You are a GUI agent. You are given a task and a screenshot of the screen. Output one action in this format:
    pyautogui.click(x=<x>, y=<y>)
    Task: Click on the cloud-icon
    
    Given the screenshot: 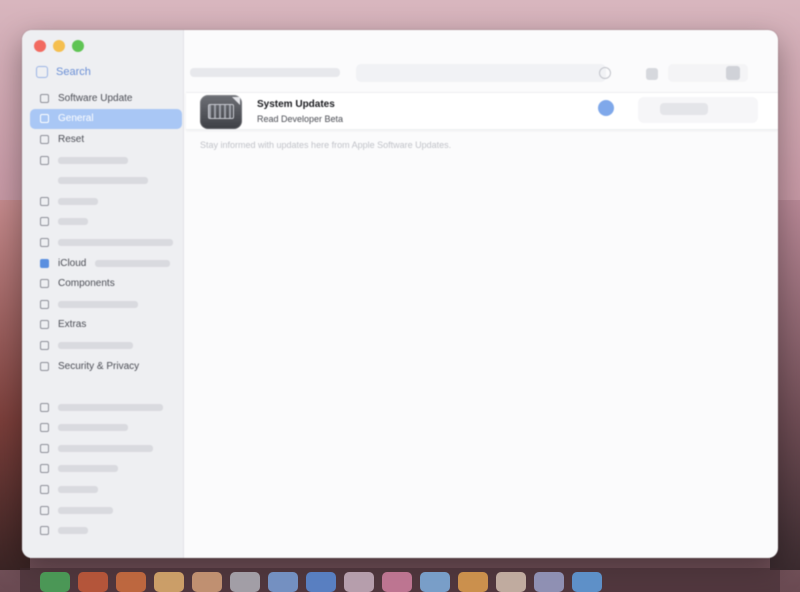 What is the action you would take?
    pyautogui.click(x=44, y=263)
    